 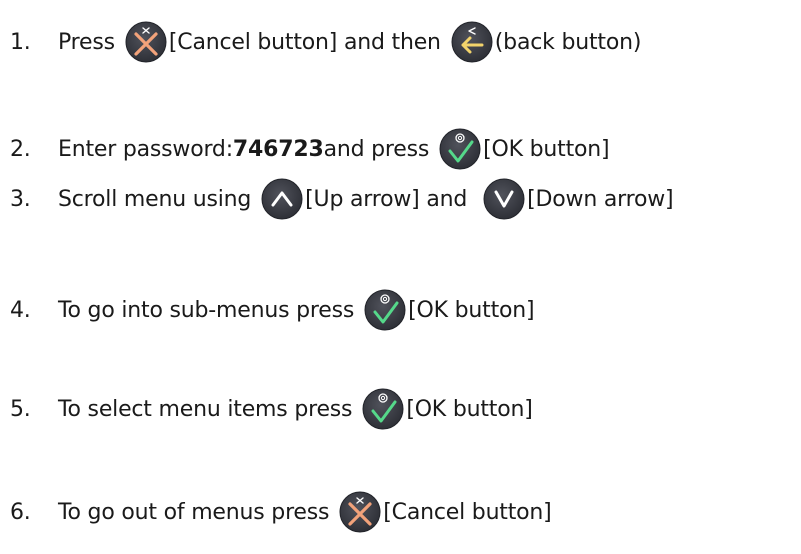 What do you see at coordinates (504, 199) in the screenshot?
I see `down-arrow-icon` at bounding box center [504, 199].